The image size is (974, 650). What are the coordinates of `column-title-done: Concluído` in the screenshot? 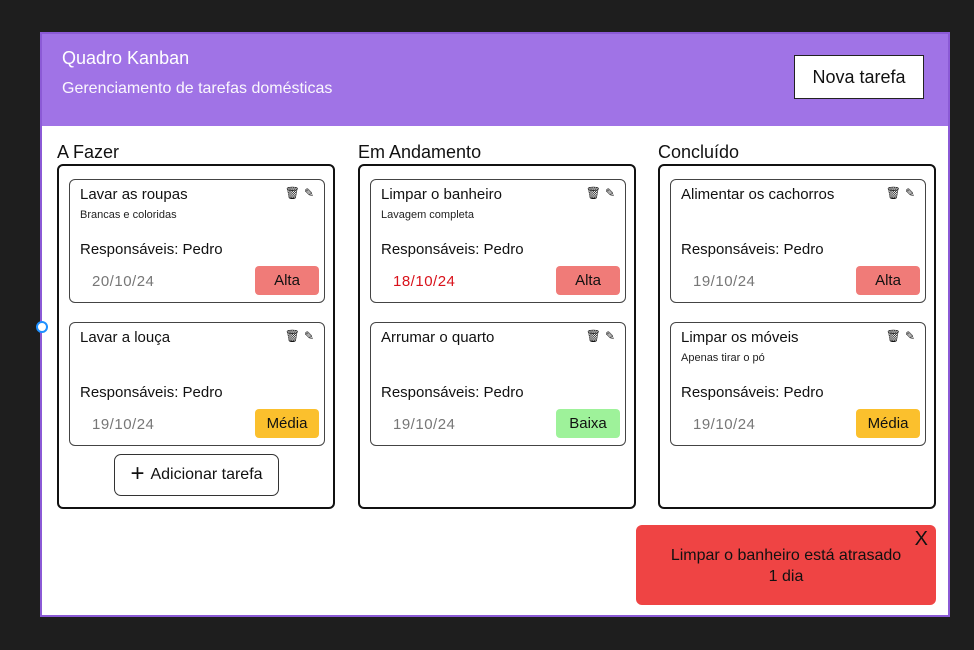 It's located at (699, 152).